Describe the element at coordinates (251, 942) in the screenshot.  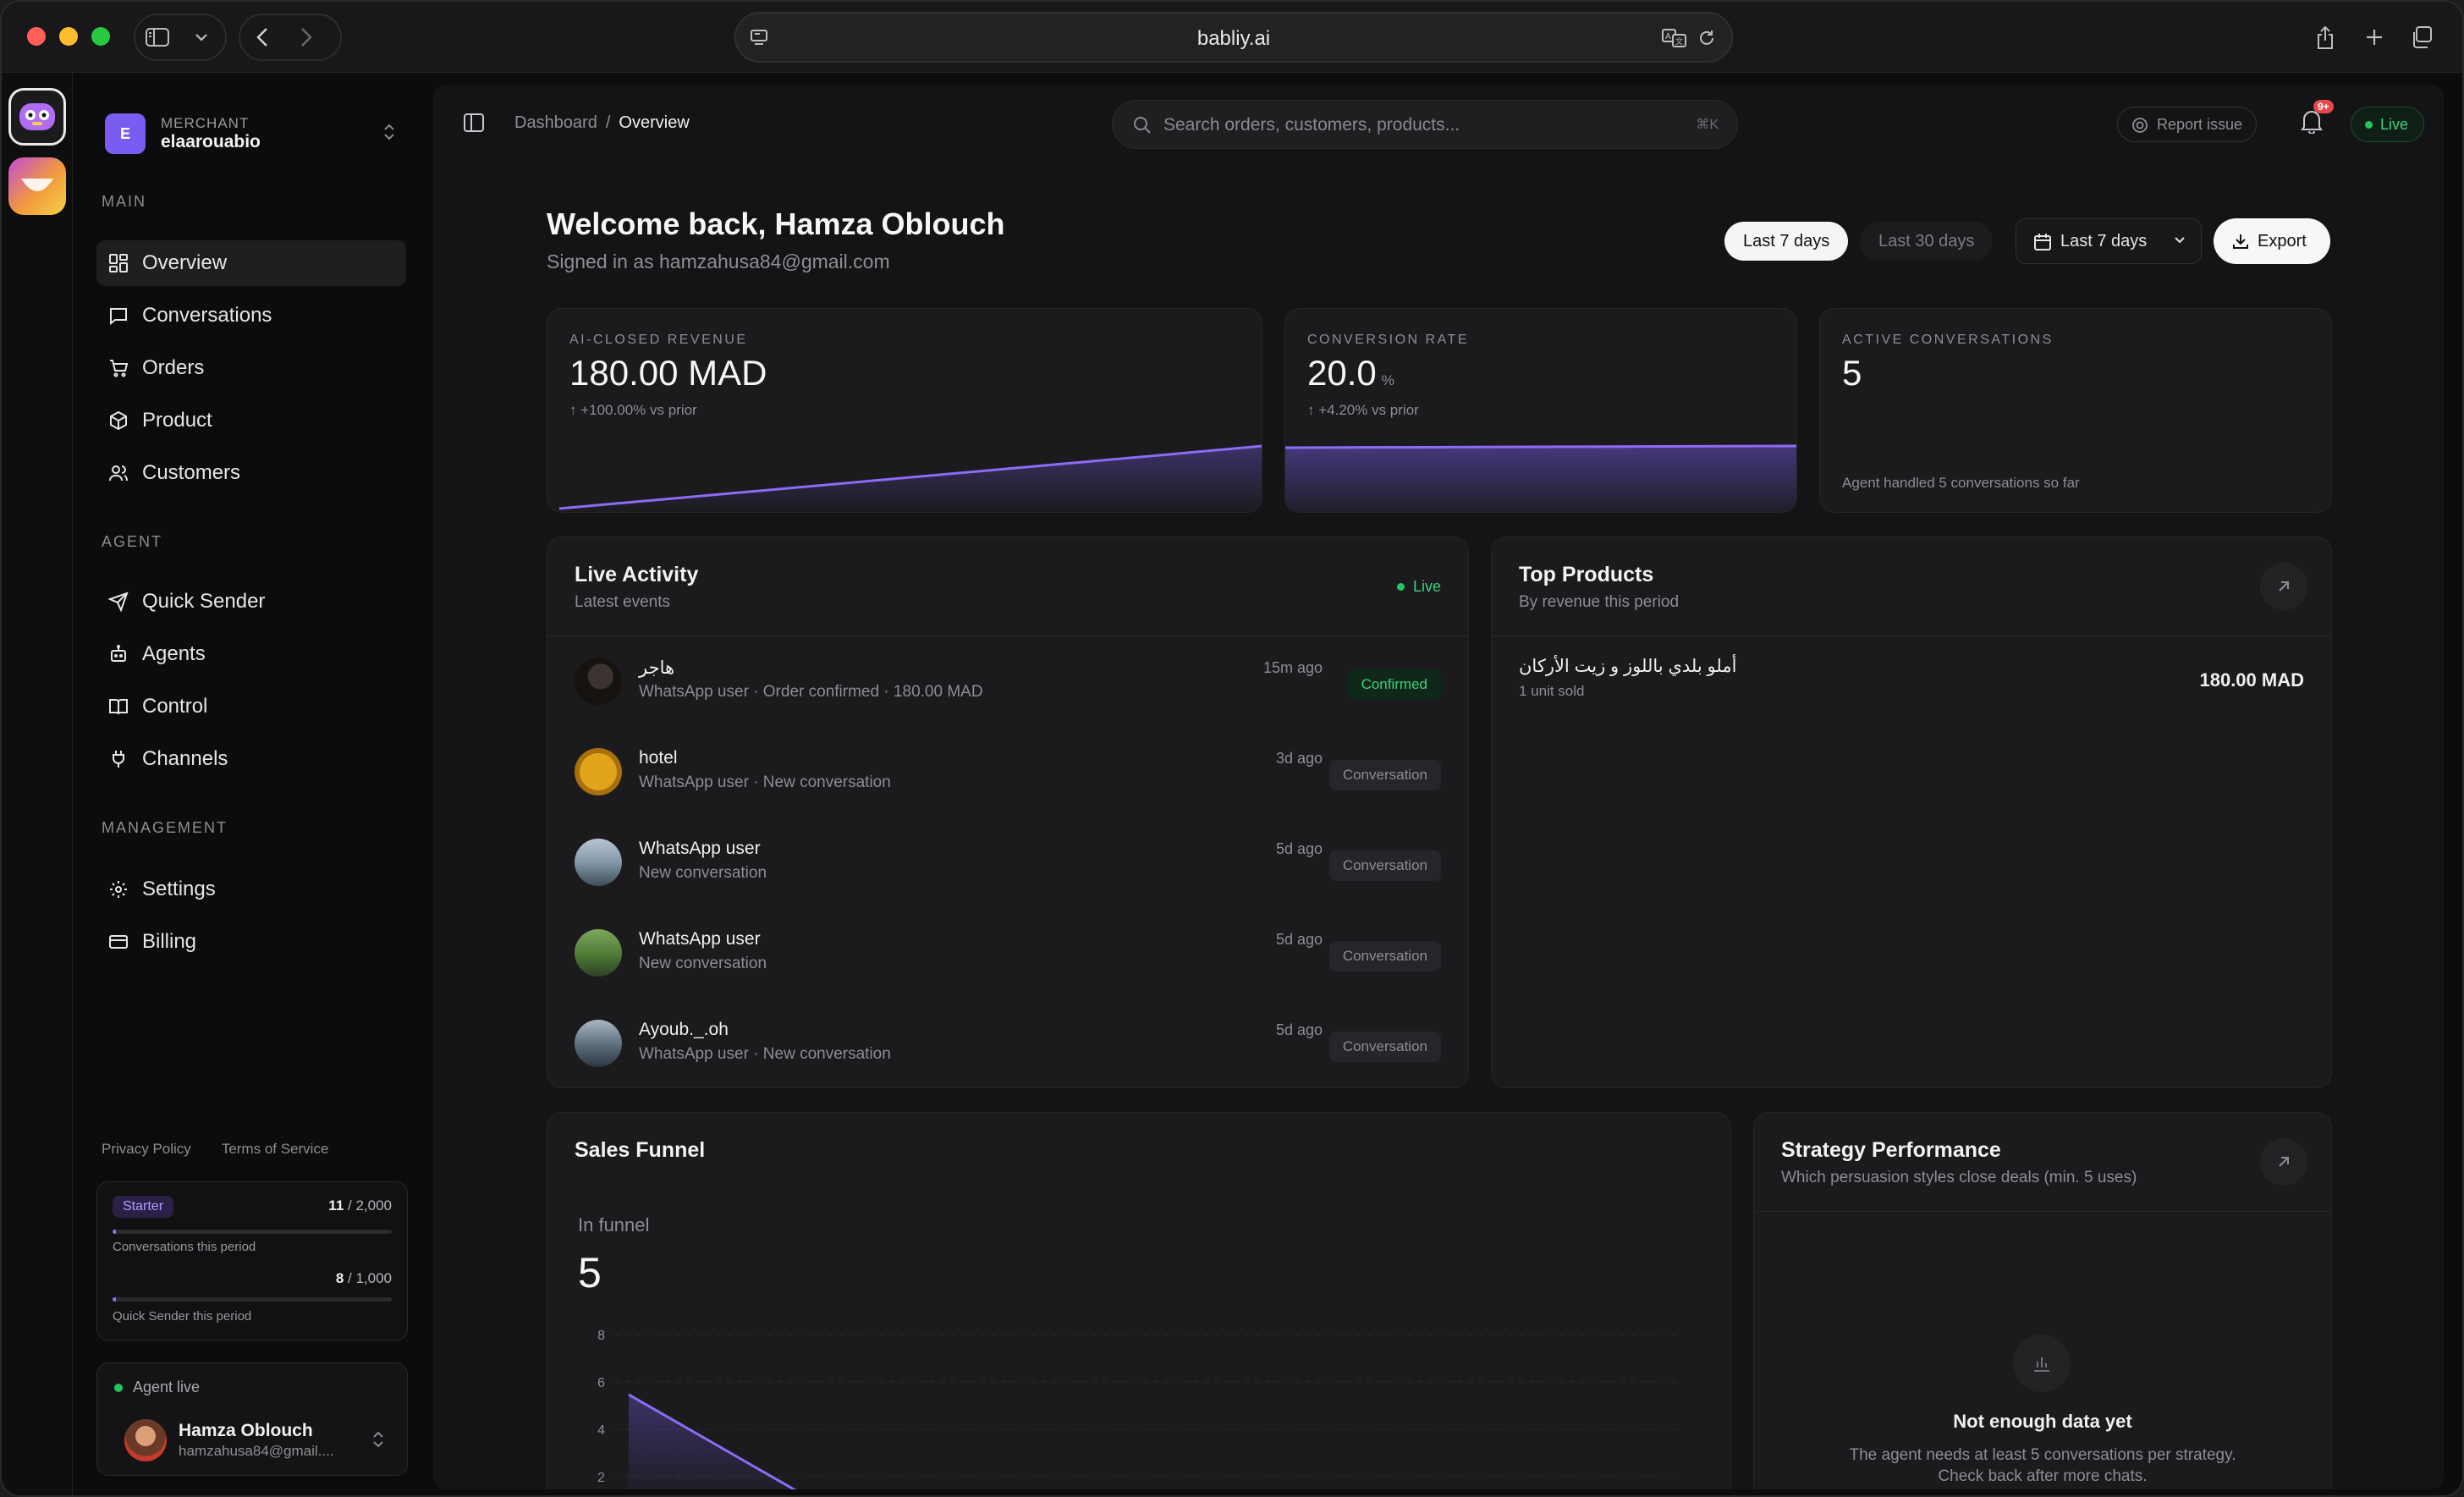
I see `sidebar-item-billing: Billing` at that location.